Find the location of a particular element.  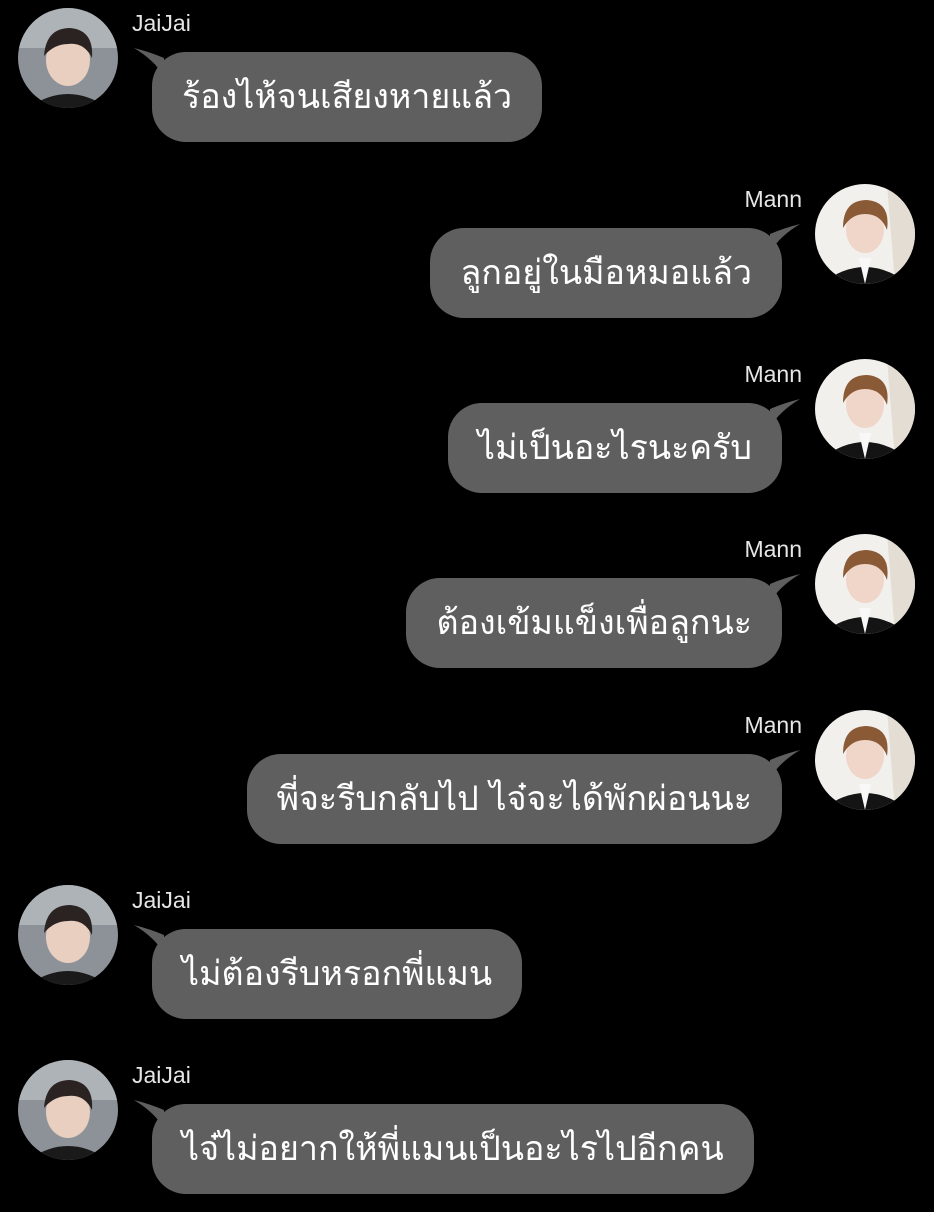

message-row: JaiJai ไม่ต้องรีบหรอกพี่แมน is located at coordinates (467, 957).